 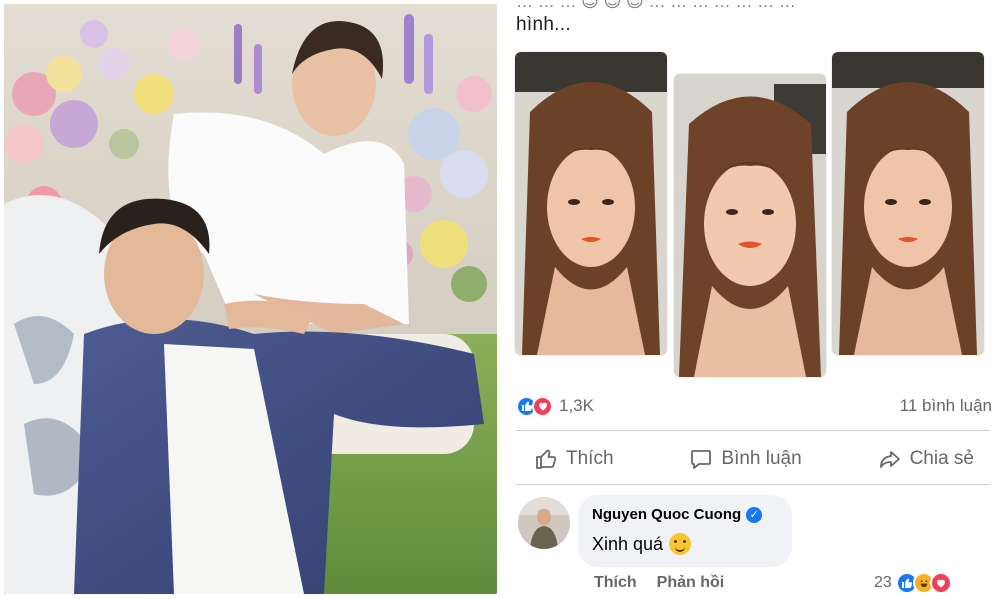 I want to click on like-button: Thích, so click(x=574, y=459).